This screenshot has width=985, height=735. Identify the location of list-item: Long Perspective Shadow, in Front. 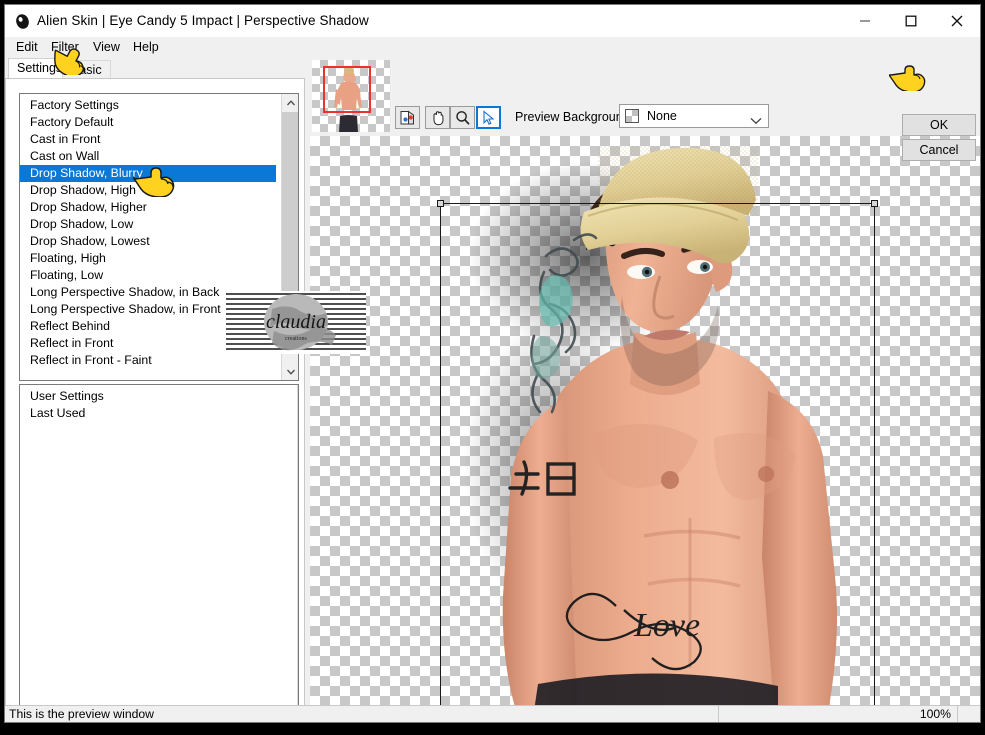
(159, 309).